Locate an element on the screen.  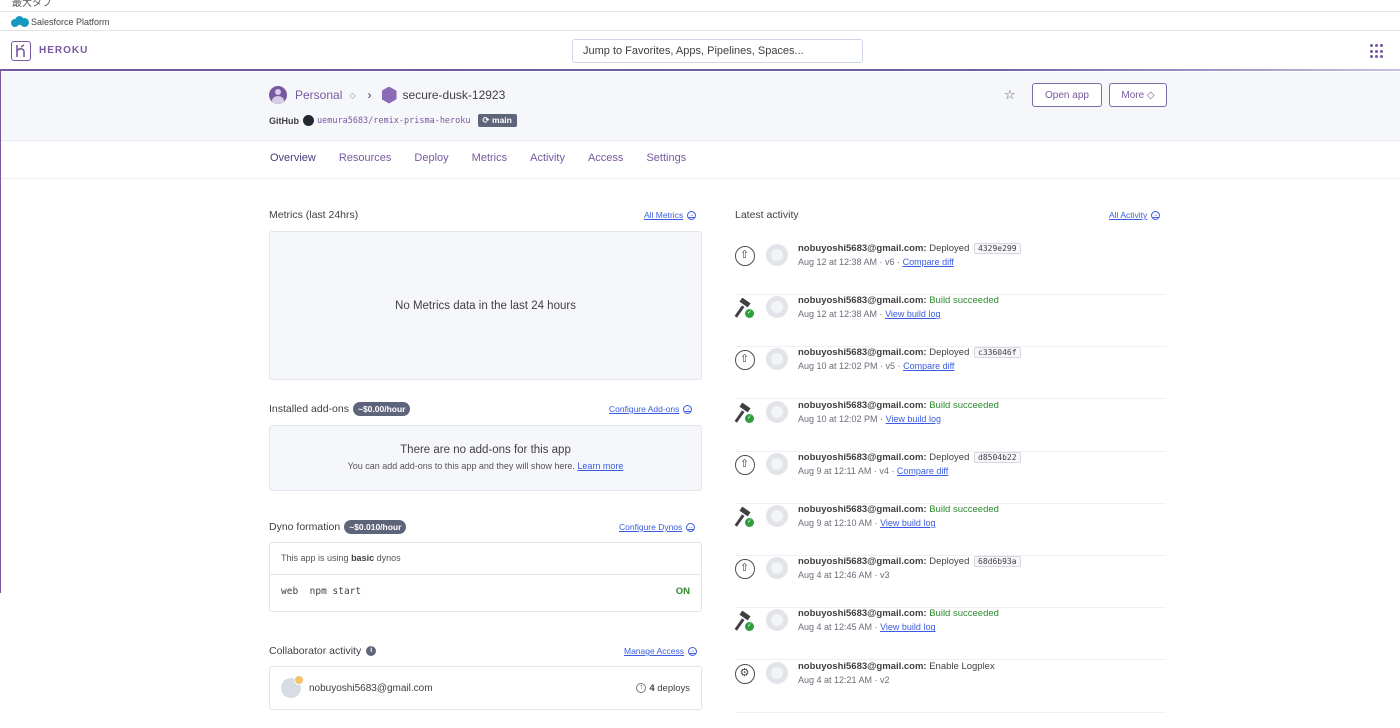
more-button-label: More is located at coordinates (1133, 95).